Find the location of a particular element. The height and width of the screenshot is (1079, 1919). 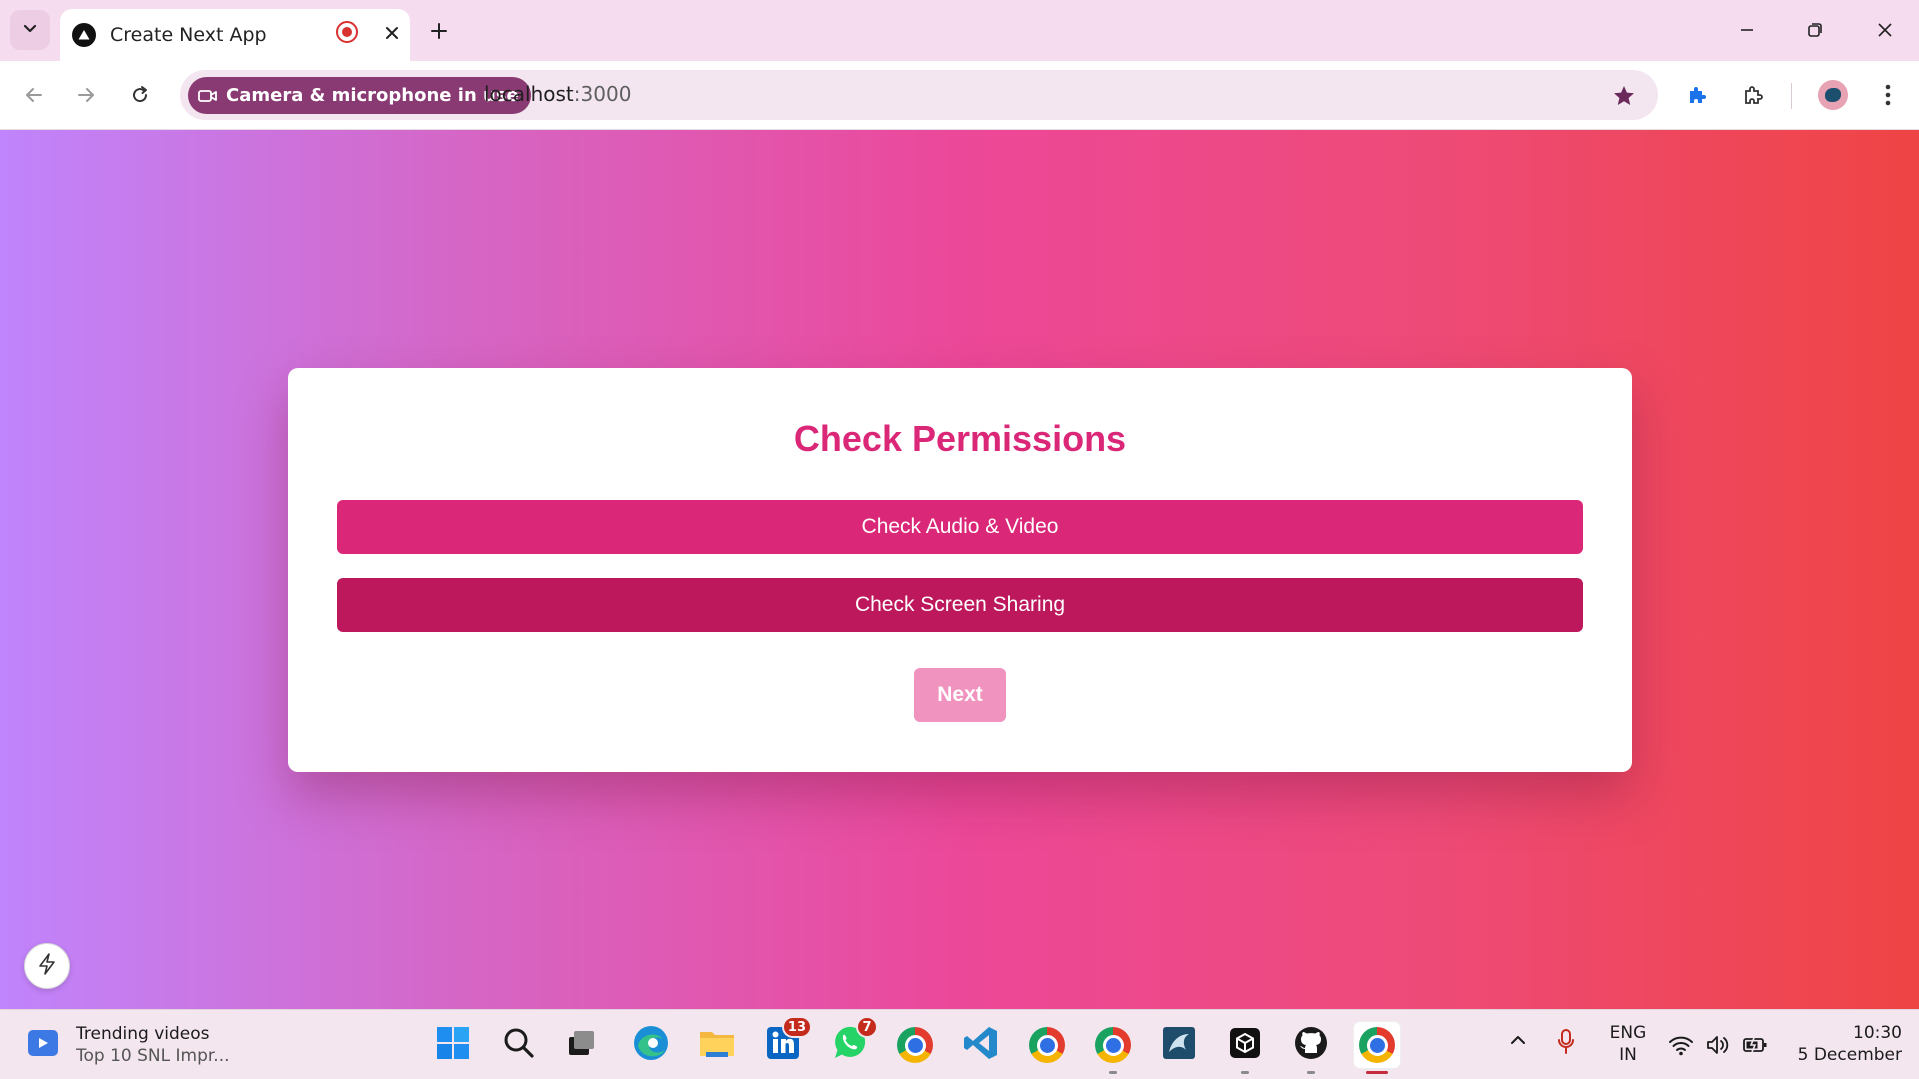

taskbar-chrome-active is located at coordinates (1377, 1048).